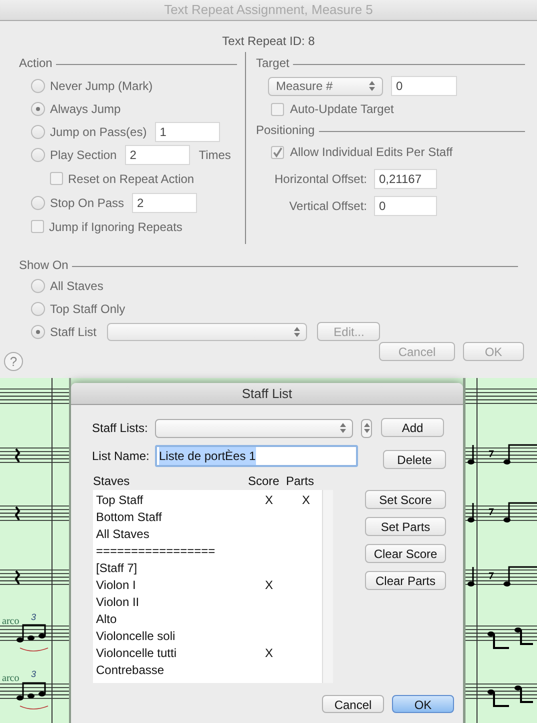  Describe the element at coordinates (98, 132) in the screenshot. I see `option-label: Jump on Pass(es)` at that location.